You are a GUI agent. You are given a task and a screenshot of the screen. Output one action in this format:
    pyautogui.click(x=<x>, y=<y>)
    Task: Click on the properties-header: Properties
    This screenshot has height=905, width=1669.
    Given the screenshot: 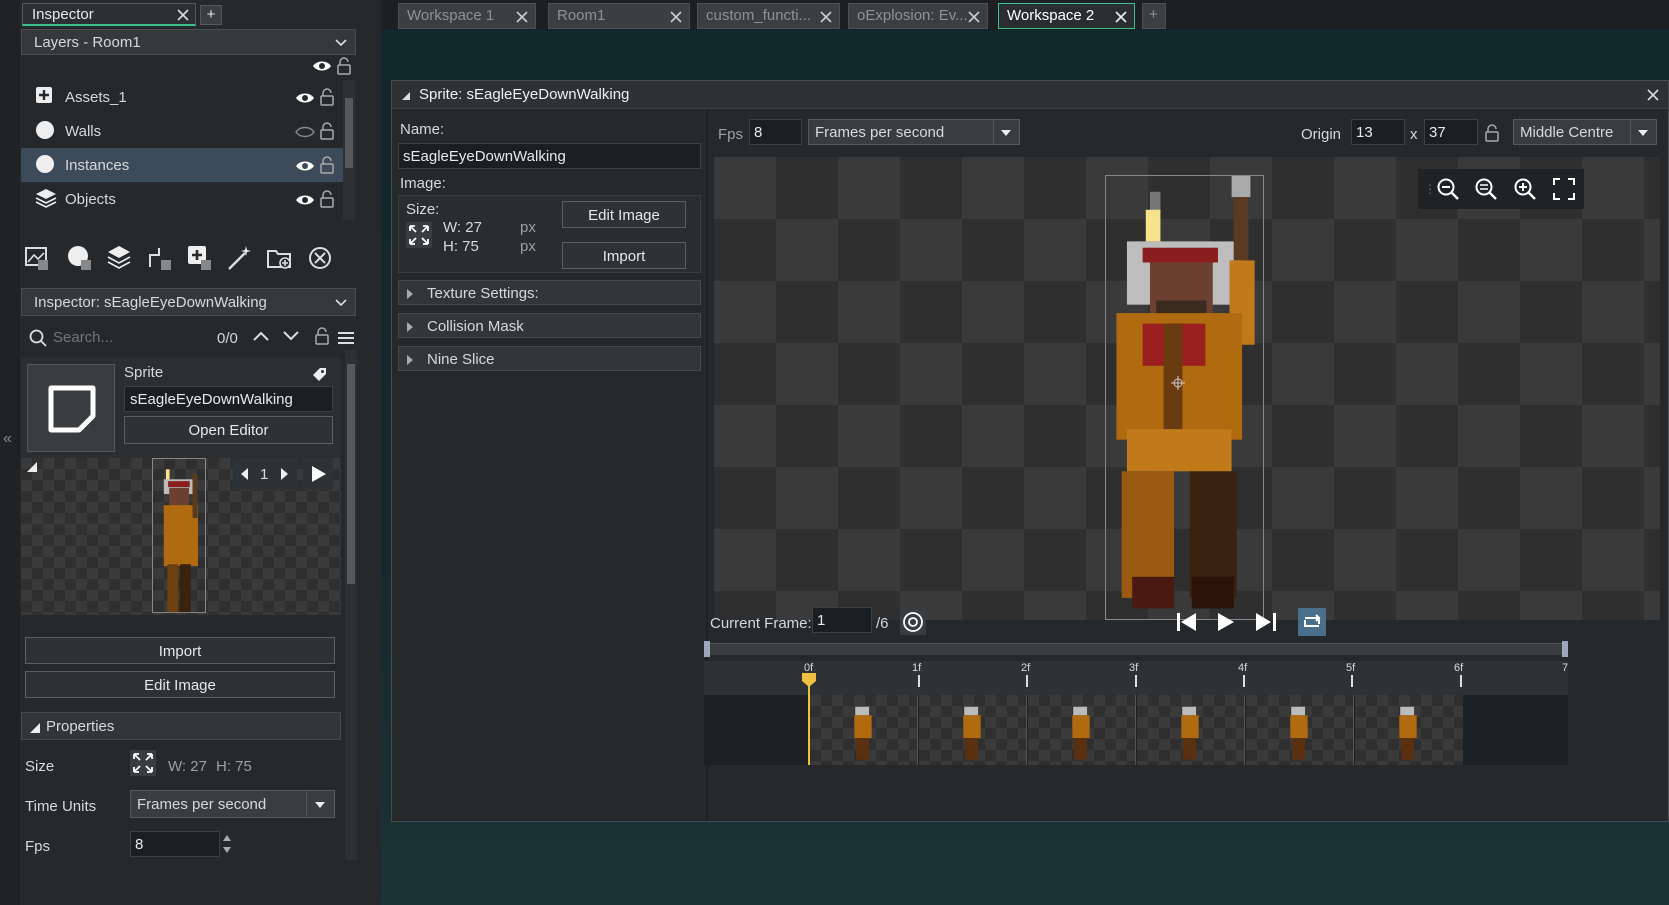 What is the action you would take?
    pyautogui.click(x=181, y=726)
    